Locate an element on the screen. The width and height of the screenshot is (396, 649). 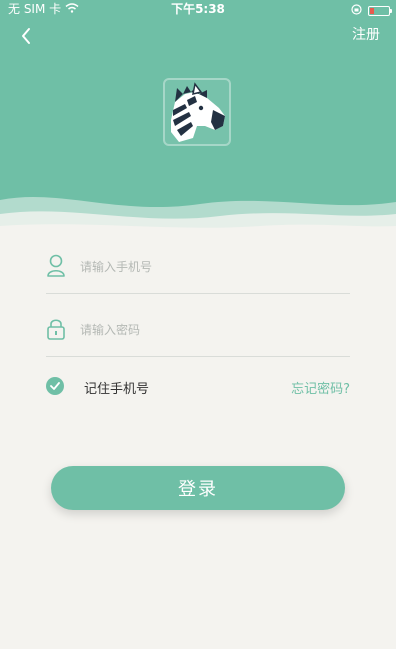
battery-icon is located at coordinates (380, 11).